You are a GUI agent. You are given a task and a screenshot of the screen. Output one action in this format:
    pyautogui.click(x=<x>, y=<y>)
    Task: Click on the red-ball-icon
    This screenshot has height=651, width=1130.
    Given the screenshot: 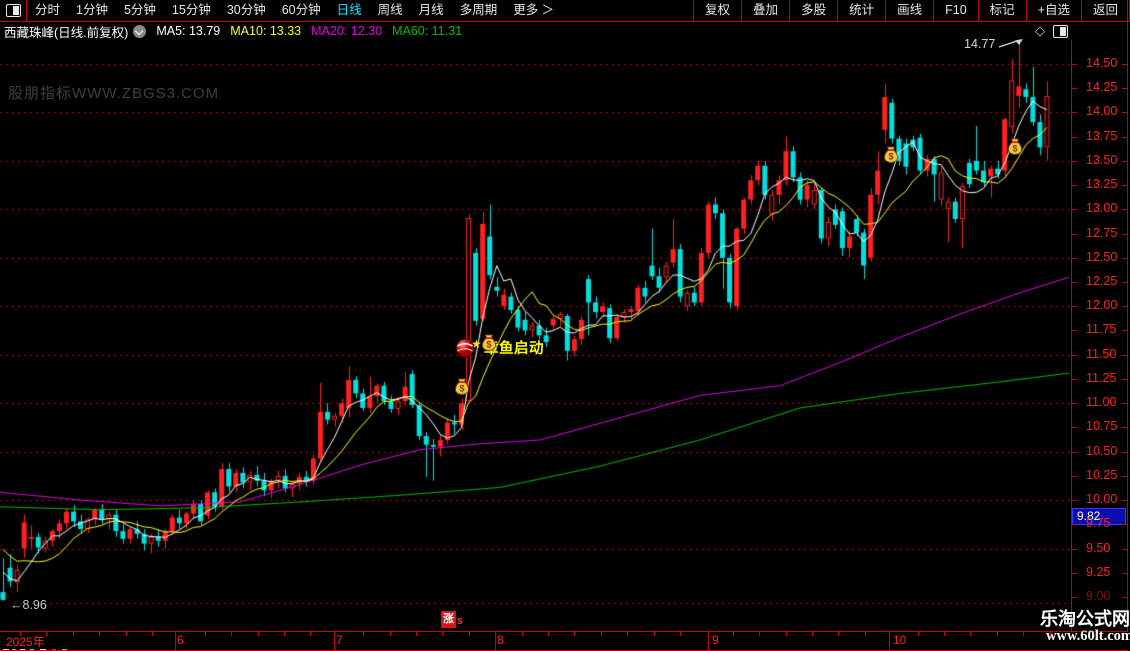 What is the action you would take?
    pyautogui.click(x=465, y=348)
    